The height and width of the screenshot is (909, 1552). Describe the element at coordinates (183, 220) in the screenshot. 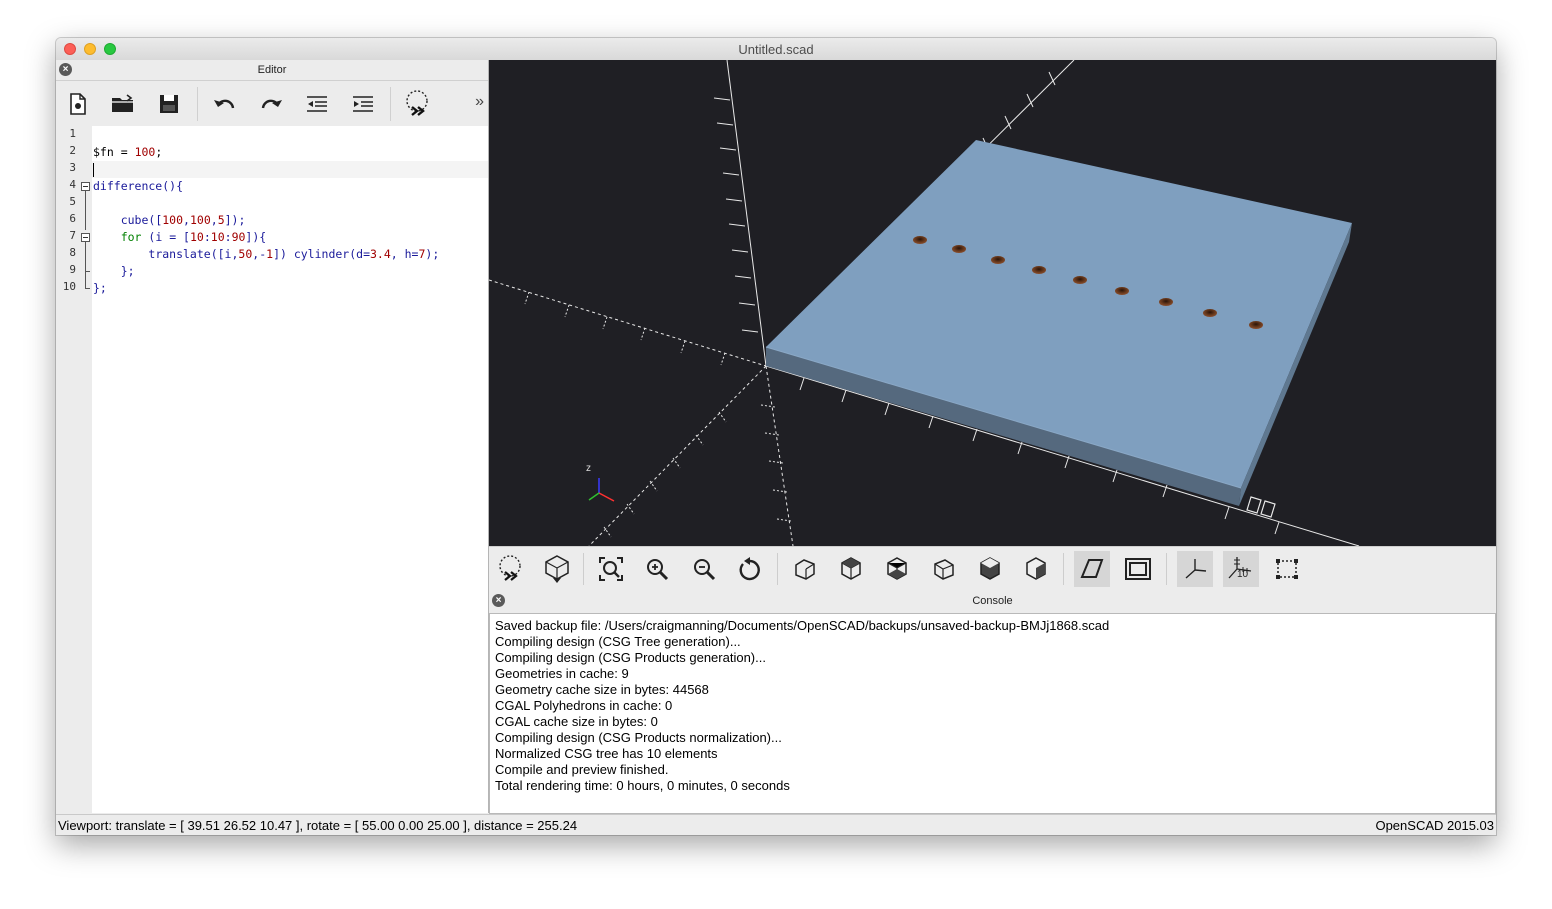

I see `code-line-6: cube([100,100,5]);` at that location.